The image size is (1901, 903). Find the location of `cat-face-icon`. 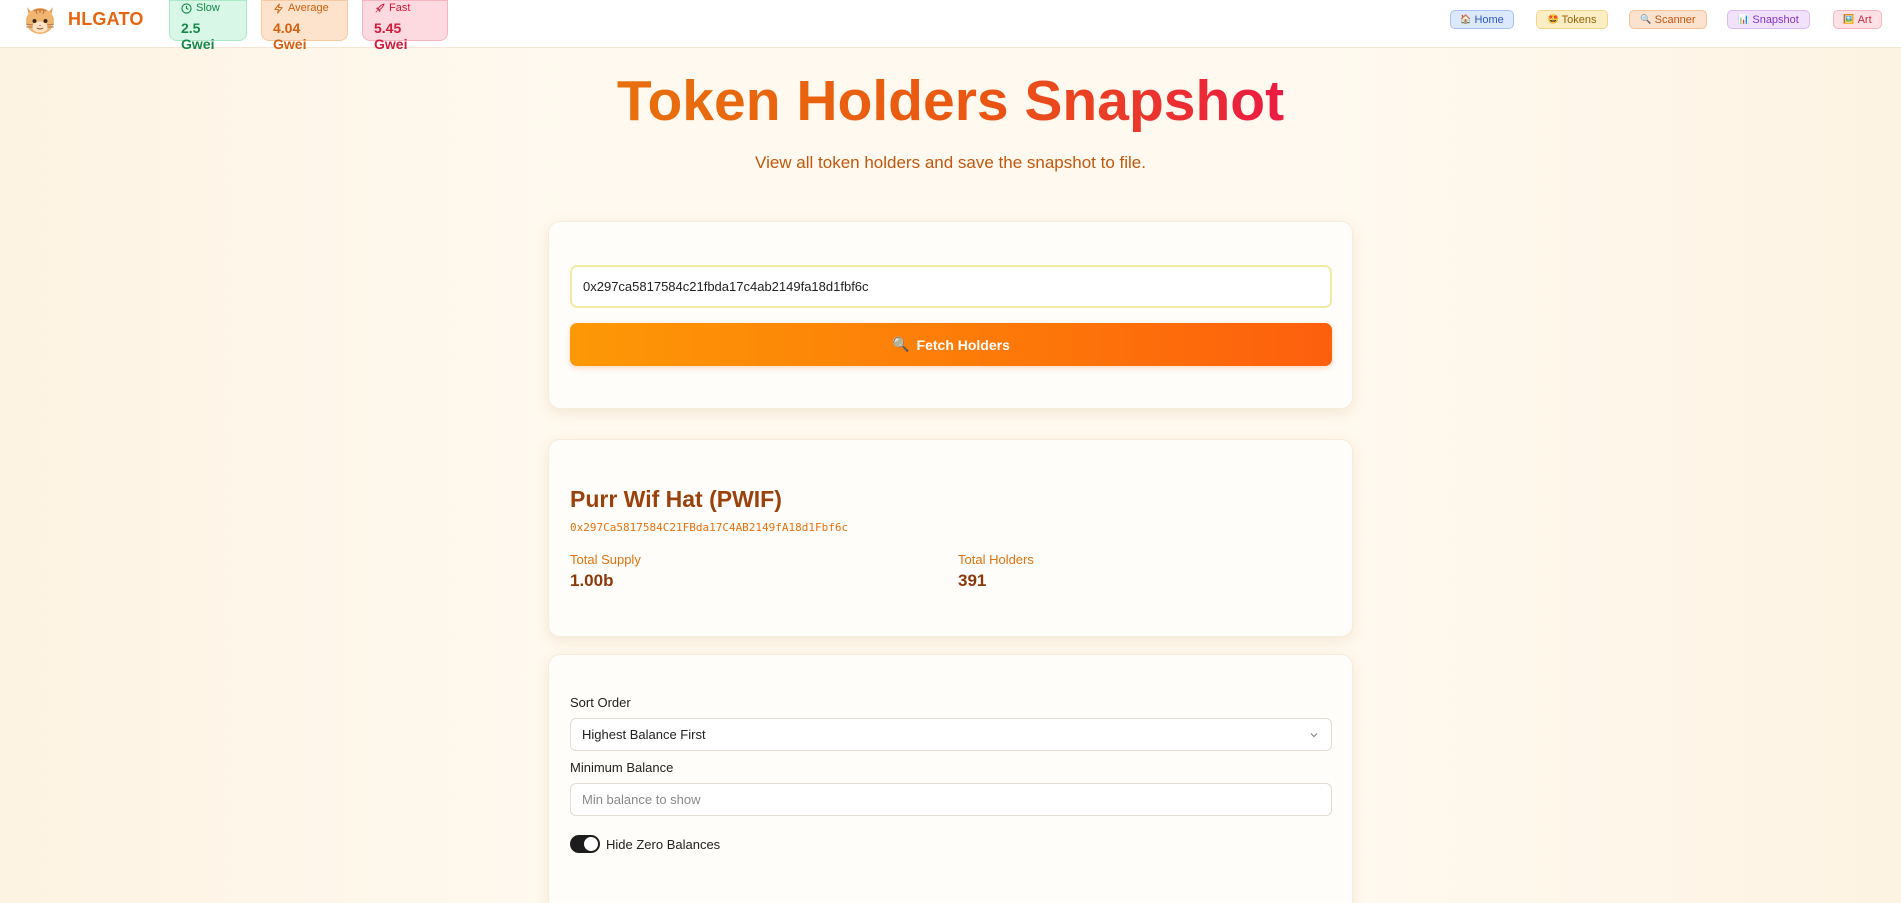

cat-face-icon is located at coordinates (40, 20).